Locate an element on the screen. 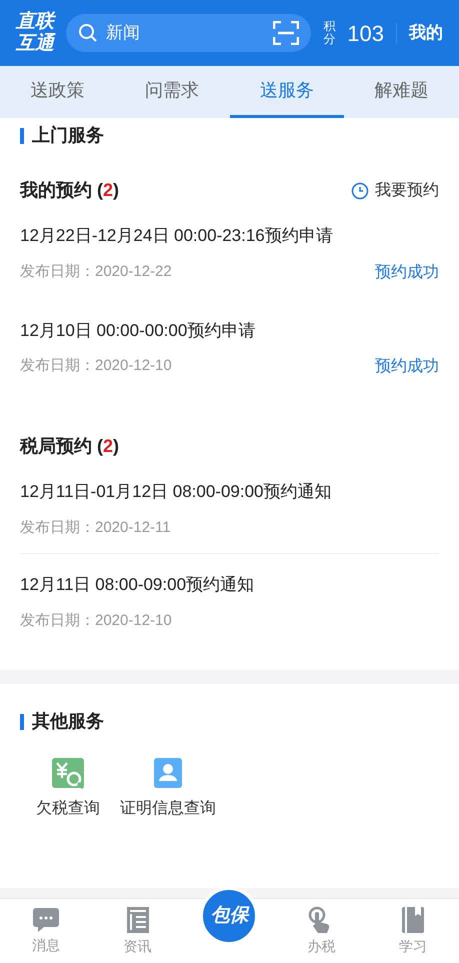 This screenshot has width=459, height=963. scan-icon is located at coordinates (286, 33).